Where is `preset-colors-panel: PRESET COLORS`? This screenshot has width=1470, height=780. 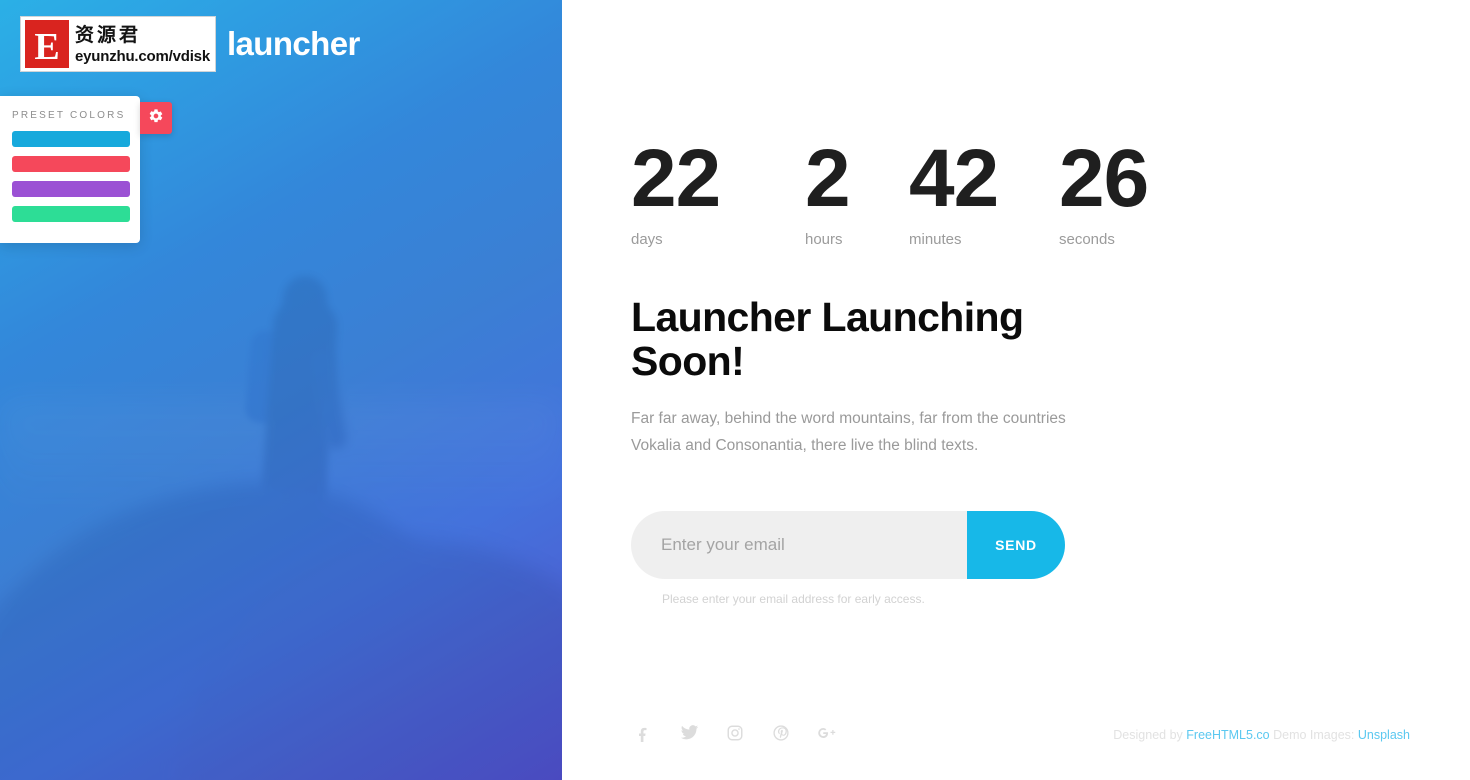
preset-colors-panel: PRESET COLORS is located at coordinates (86, 169).